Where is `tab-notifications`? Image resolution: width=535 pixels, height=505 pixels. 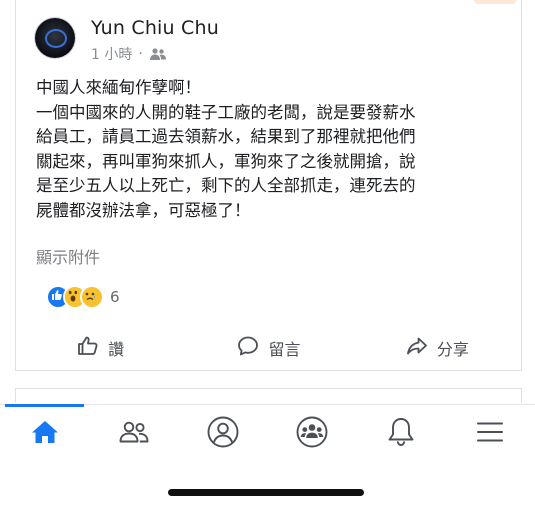
tab-notifications is located at coordinates (401, 434).